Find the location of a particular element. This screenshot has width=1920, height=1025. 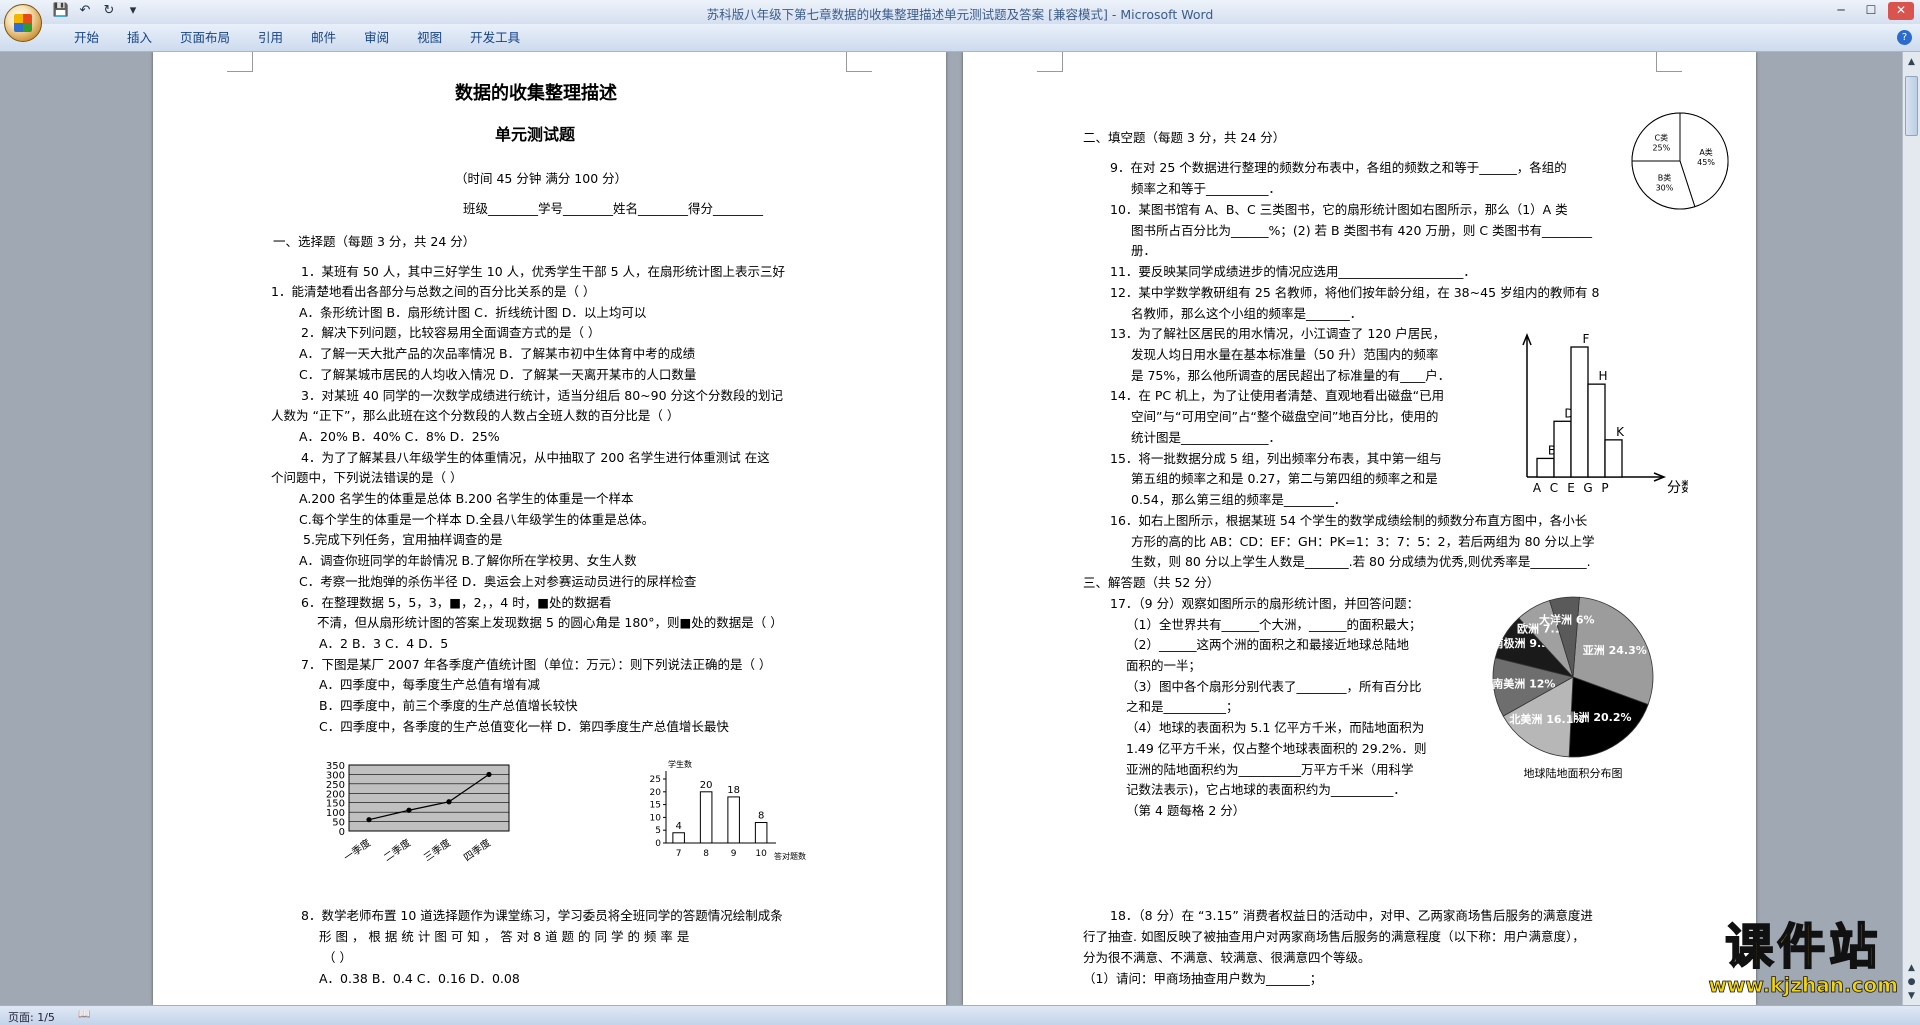

slice-label: 亚洲 24.3% is located at coordinates (1615, 650).